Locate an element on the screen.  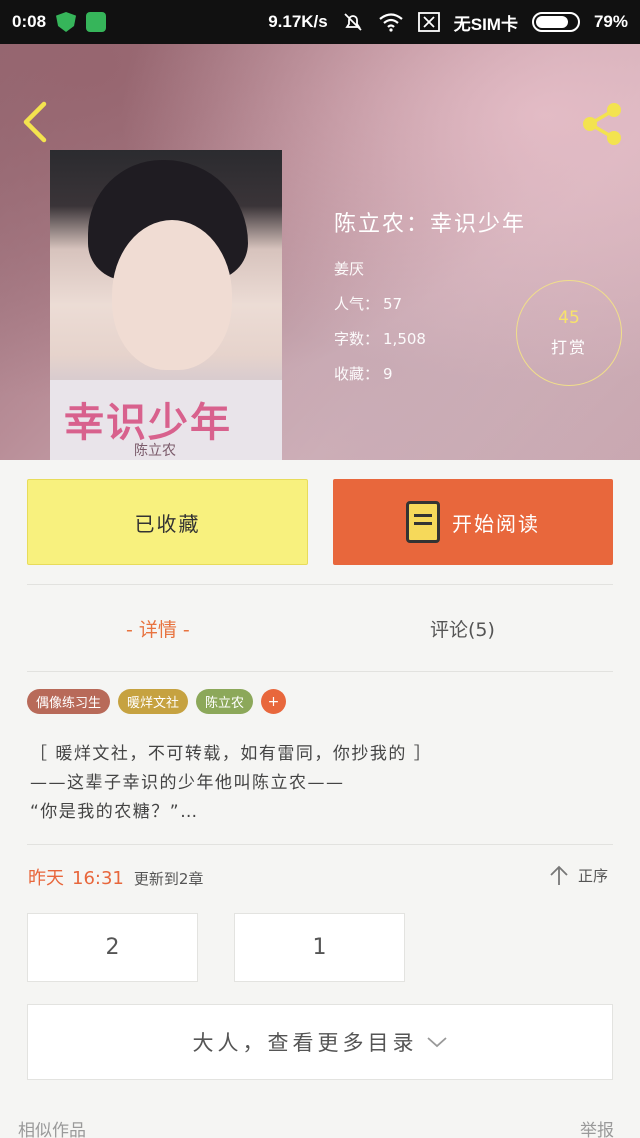
status-bar: 0:08 9.17K/s 无SIM卡 79% is located at coordinates (320, 22).